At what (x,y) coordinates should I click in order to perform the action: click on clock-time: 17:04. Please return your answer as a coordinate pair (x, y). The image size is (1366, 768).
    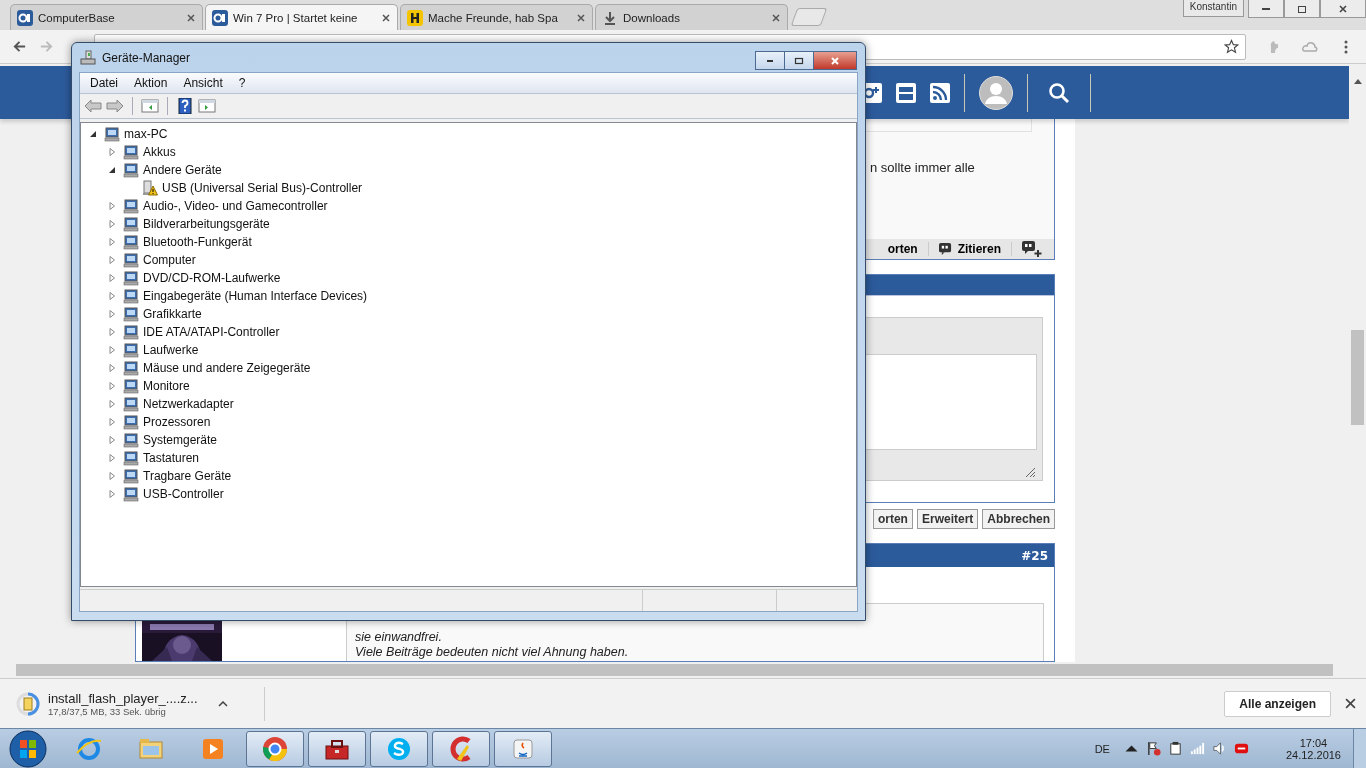
    Looking at the image, I should click on (1313, 742).